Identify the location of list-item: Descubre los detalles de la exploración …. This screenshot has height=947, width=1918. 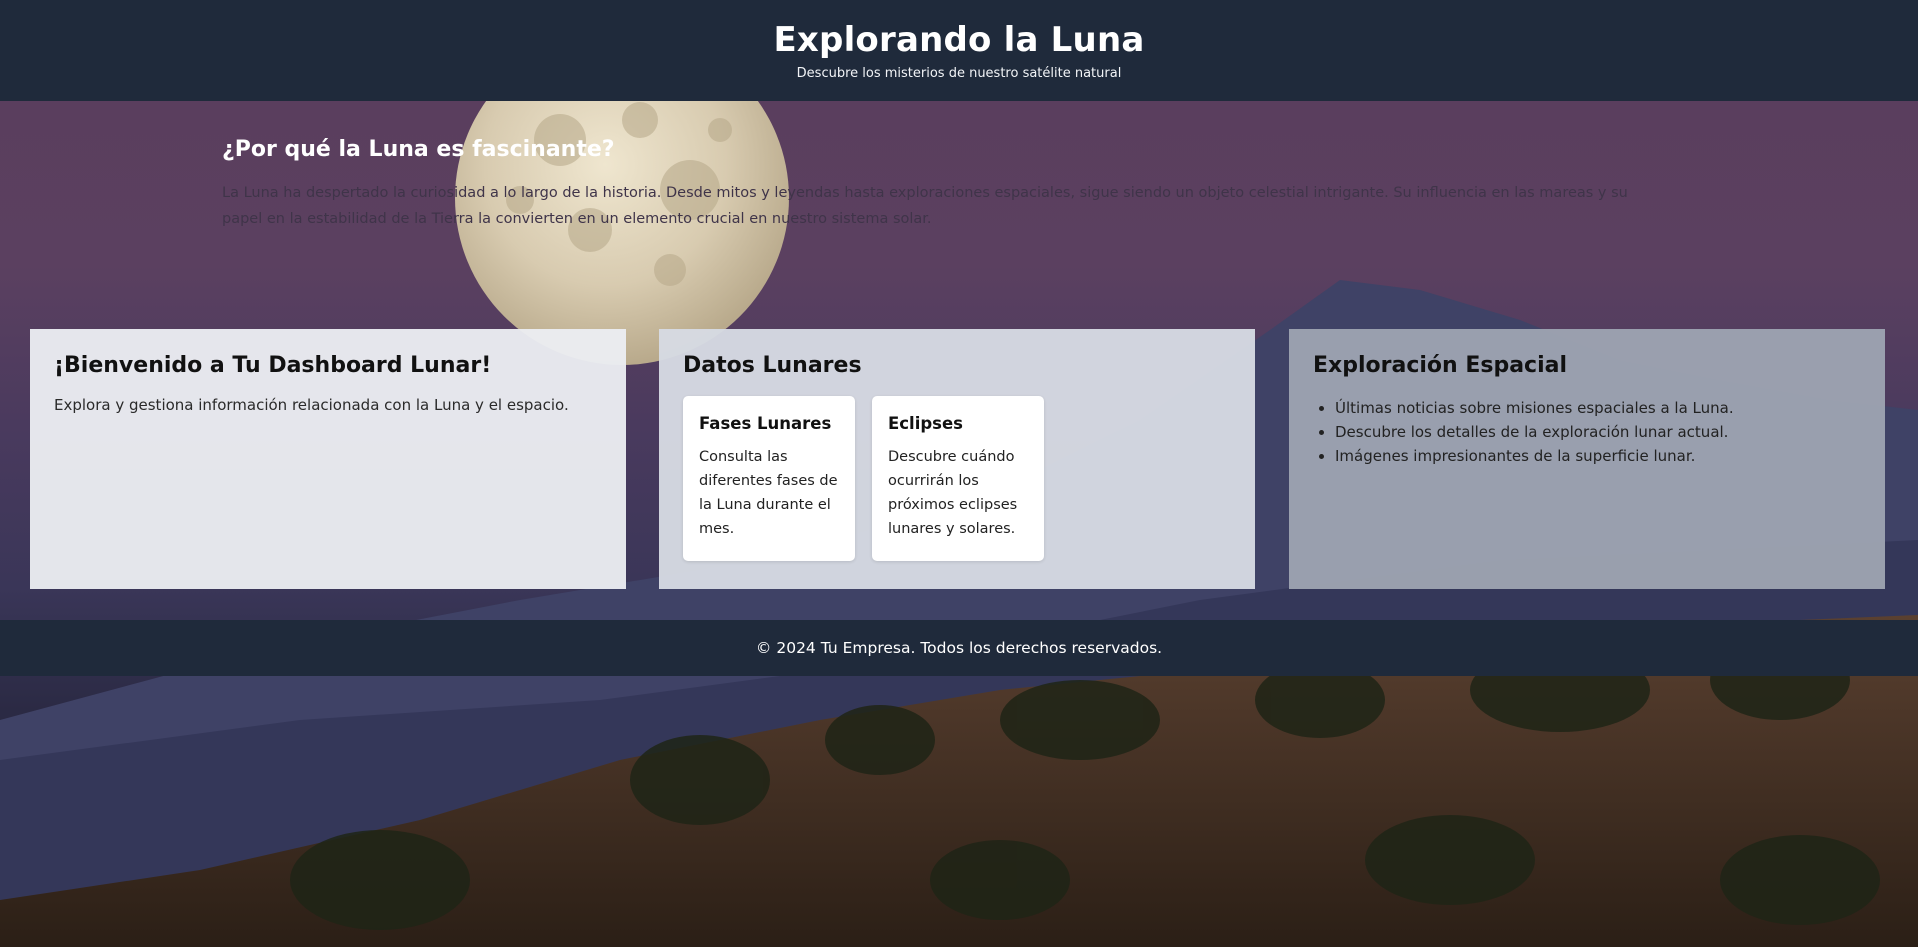
(1598, 432).